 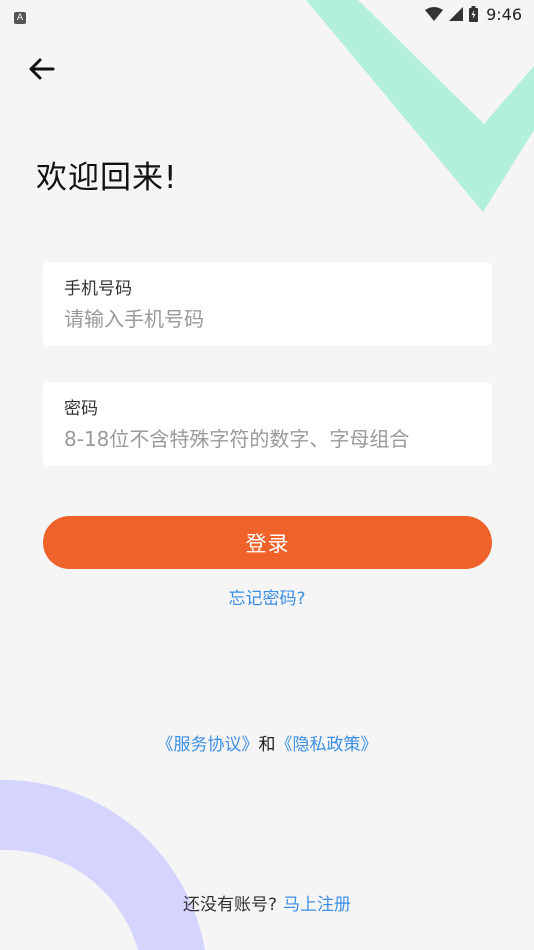 What do you see at coordinates (267, 745) in the screenshot?
I see `agreement-connector: 和` at bounding box center [267, 745].